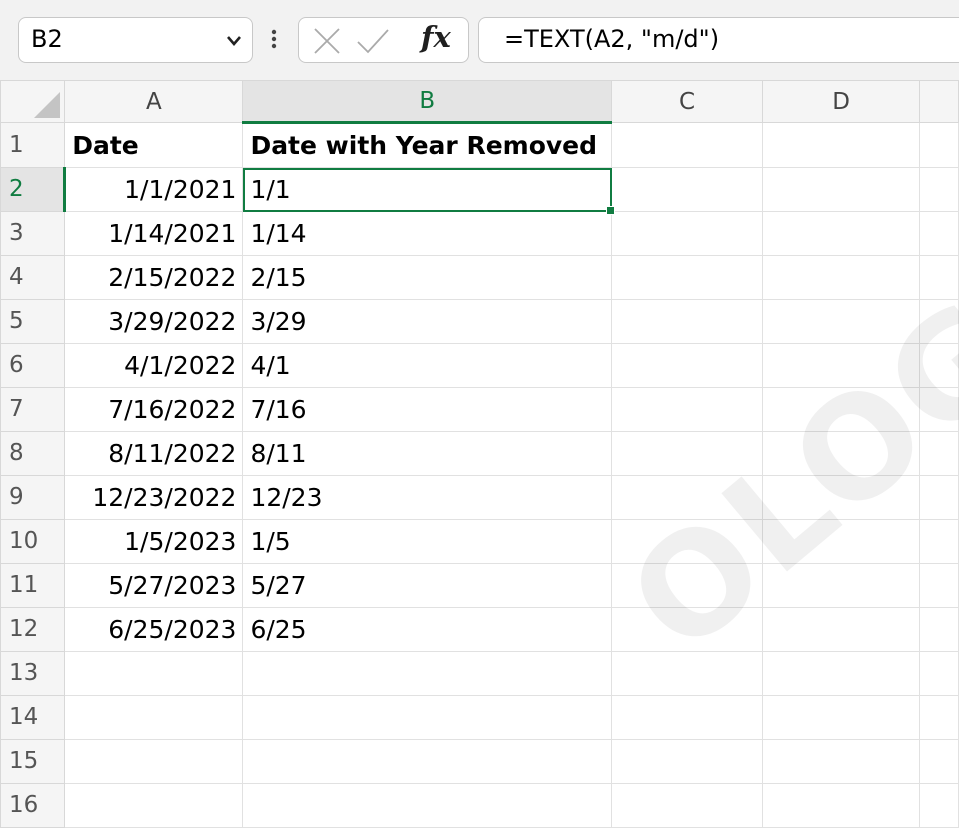 The height and width of the screenshot is (828, 959). Describe the element at coordinates (33, 673) in the screenshot. I see `row-header: 13` at that location.